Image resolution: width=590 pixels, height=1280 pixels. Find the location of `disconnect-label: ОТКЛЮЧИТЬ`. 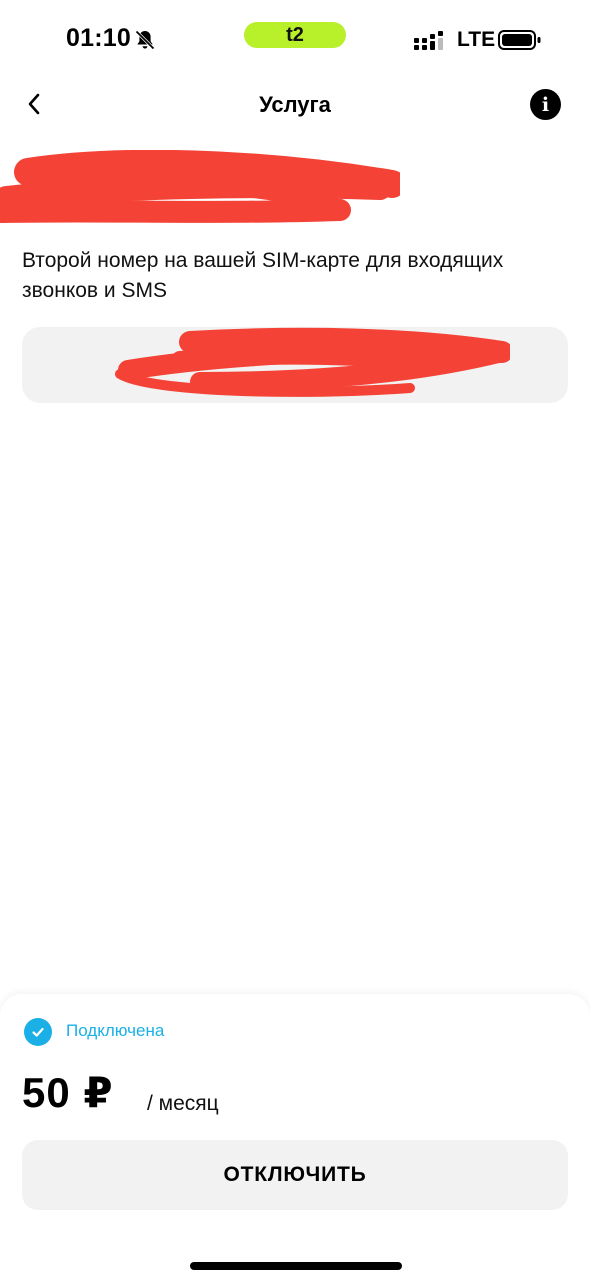

disconnect-label: ОТКЛЮЧИТЬ is located at coordinates (295, 1174).